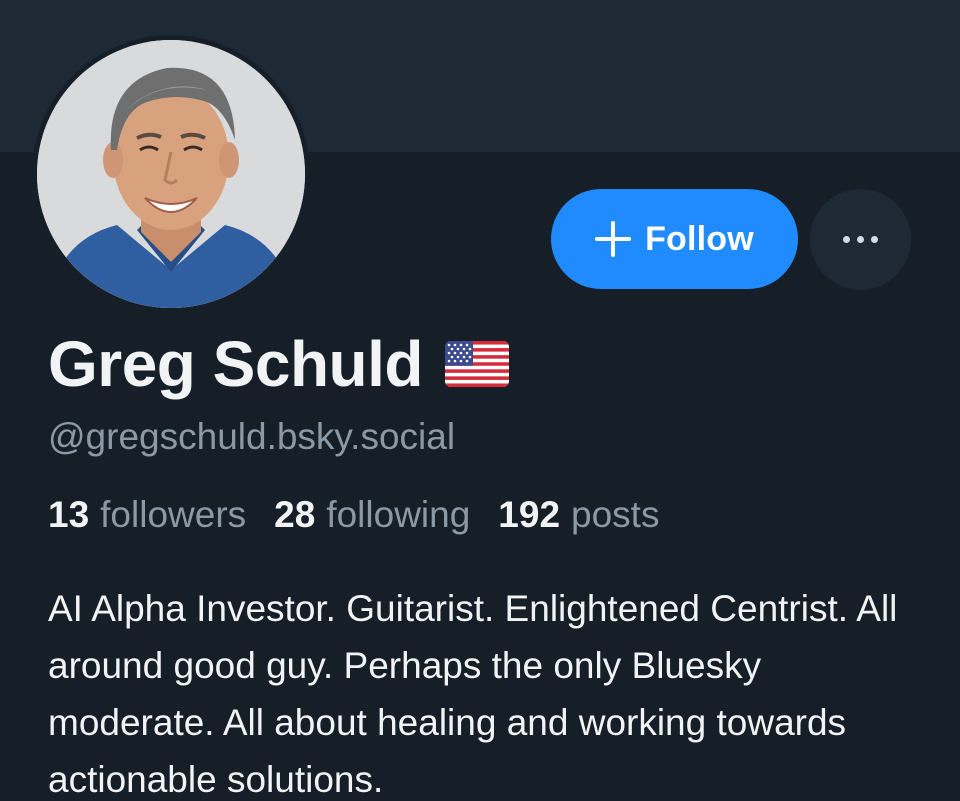  I want to click on plus-icon, so click(613, 239).